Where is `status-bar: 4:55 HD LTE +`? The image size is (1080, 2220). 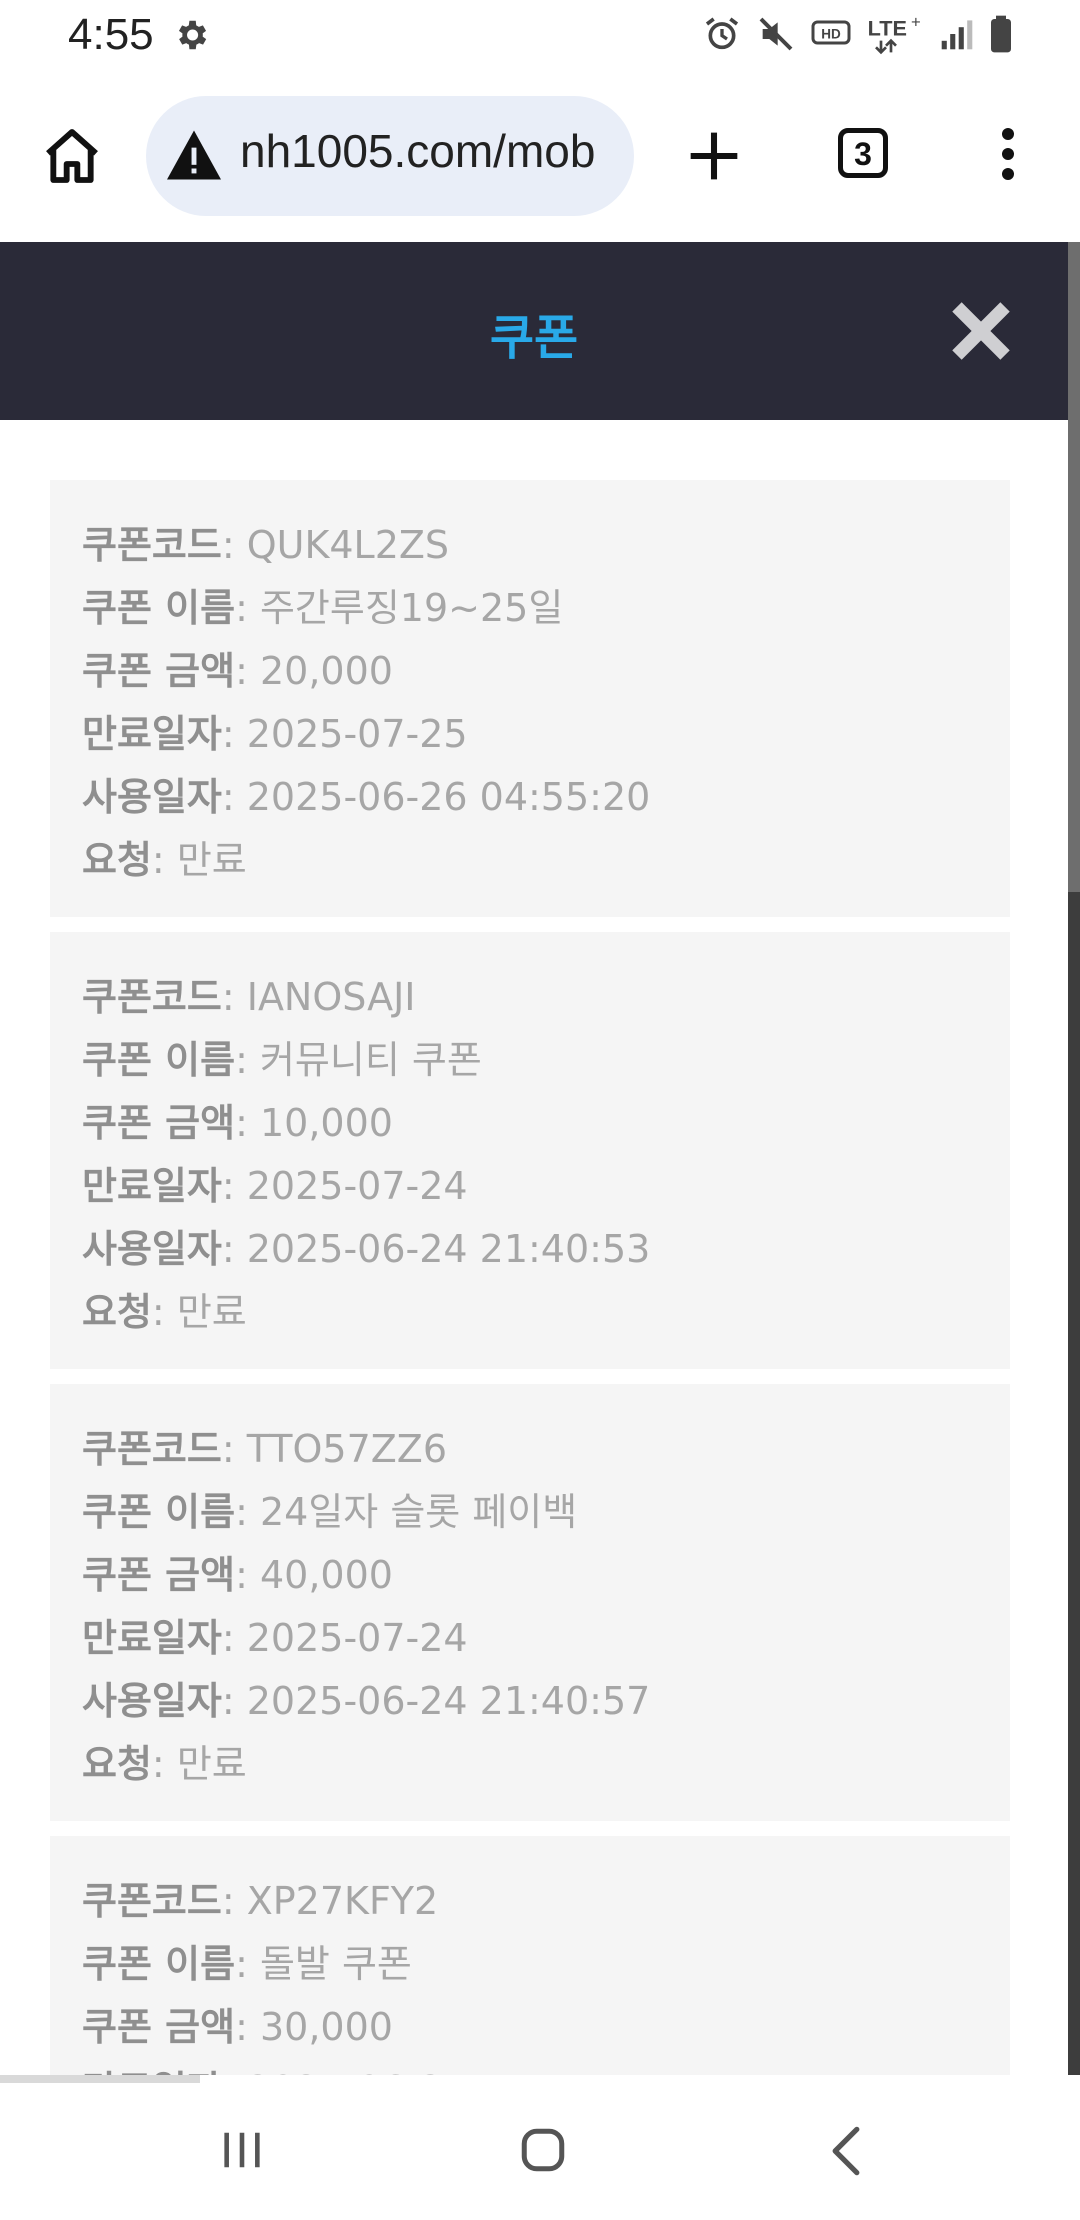
status-bar: 4:55 HD LTE + is located at coordinates (540, 36).